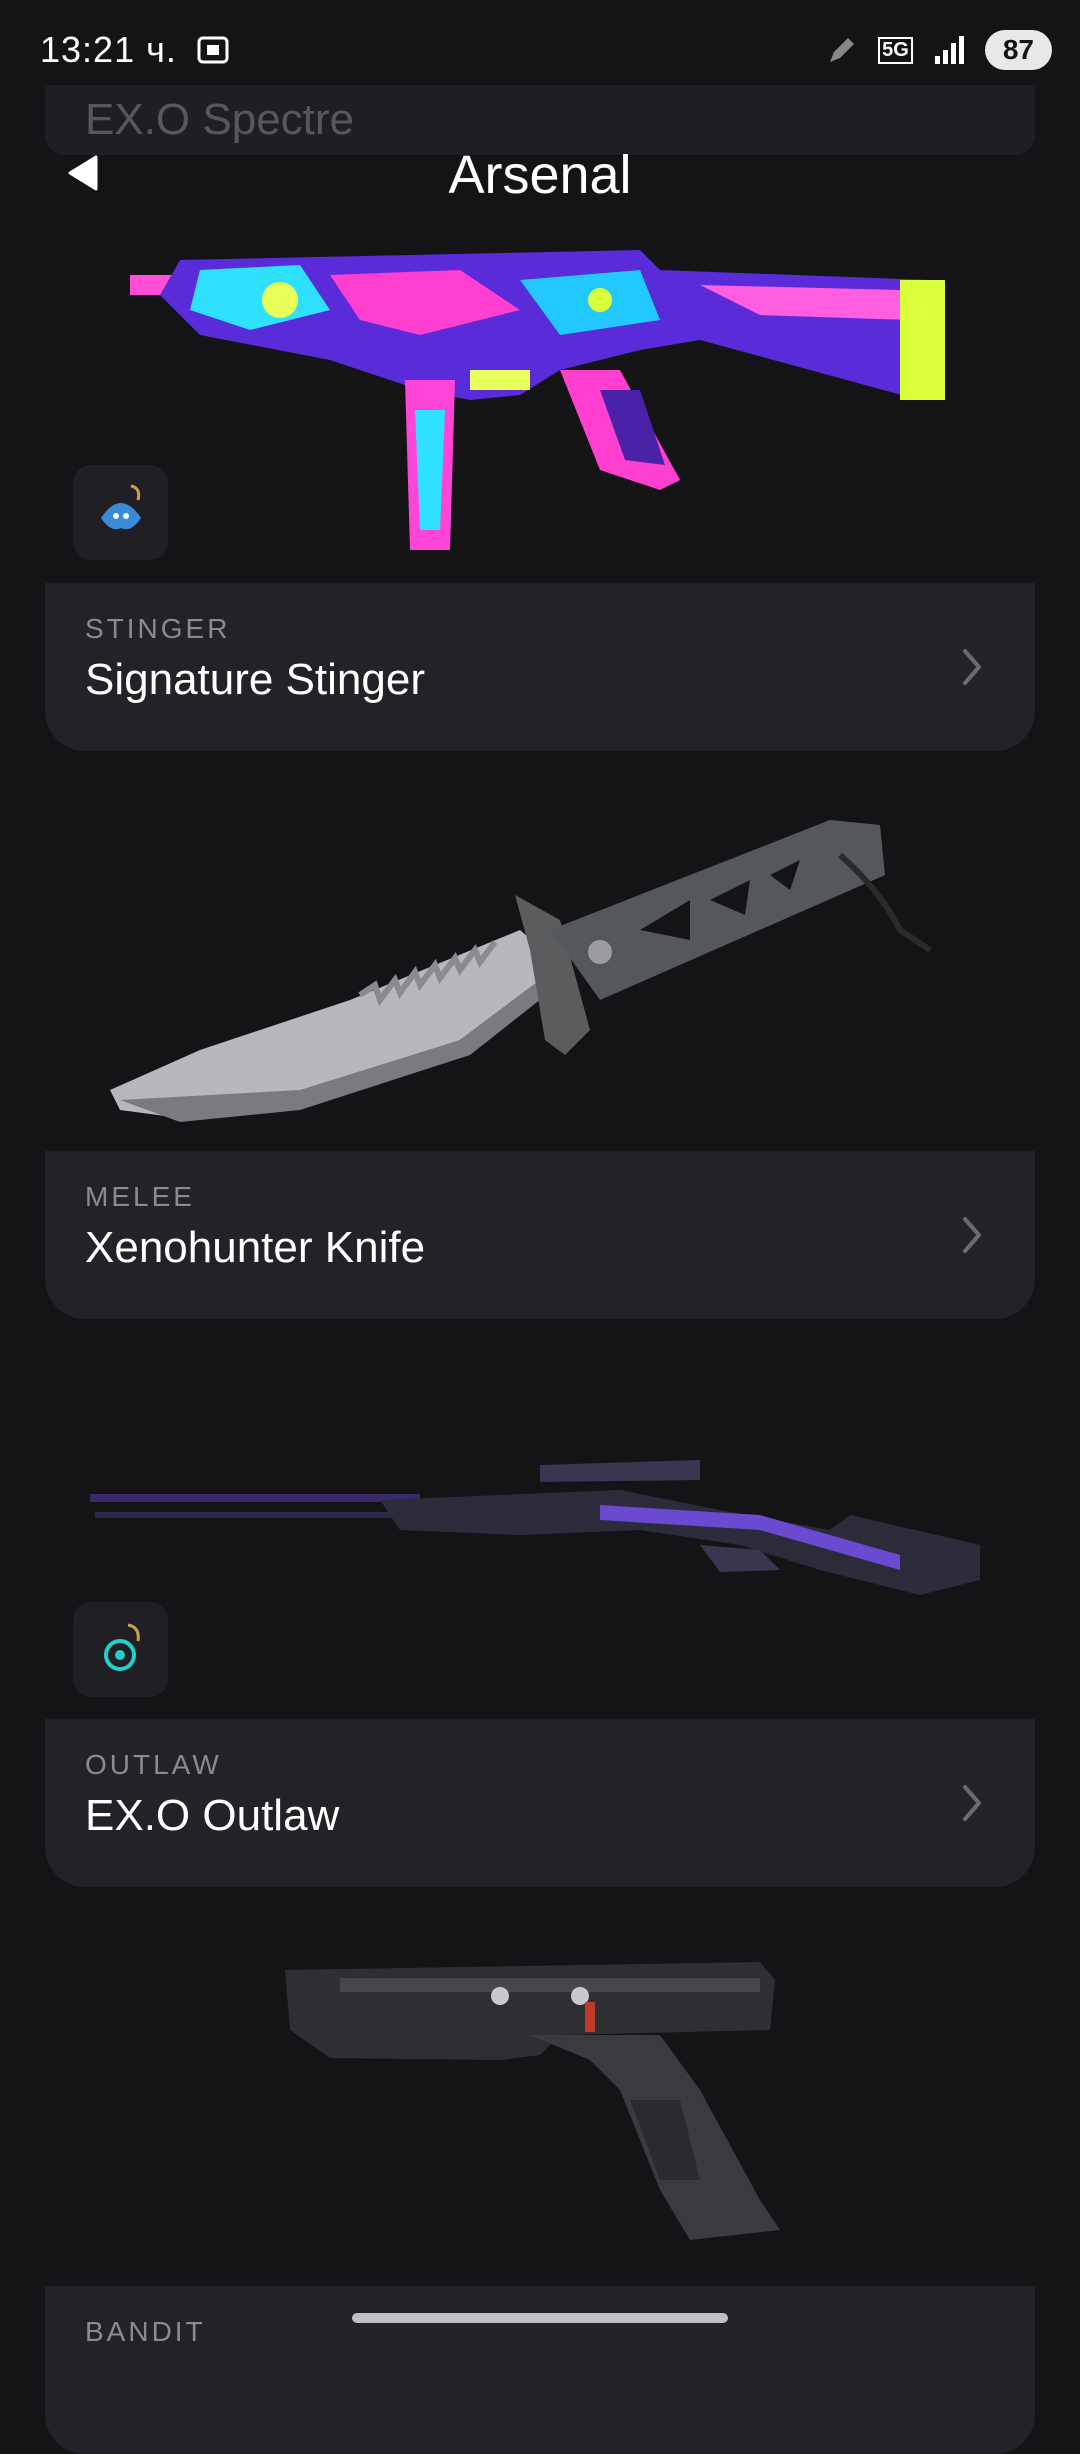 The height and width of the screenshot is (2454, 1080). Describe the element at coordinates (1018, 50) in the screenshot. I see `battery-badge: 87` at that location.